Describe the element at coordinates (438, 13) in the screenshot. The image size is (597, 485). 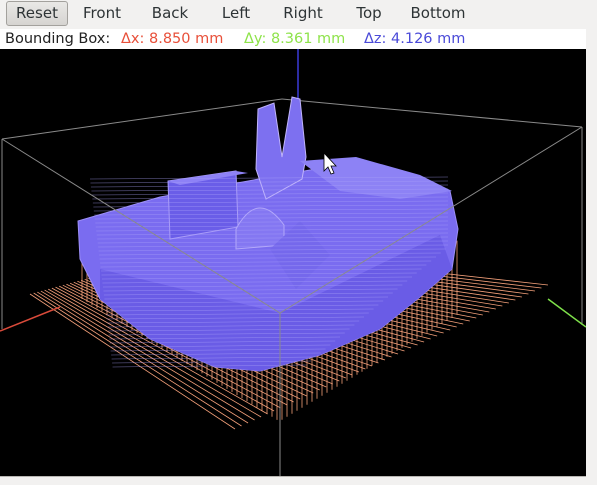
I see `bottom-view-button: Bottom` at that location.